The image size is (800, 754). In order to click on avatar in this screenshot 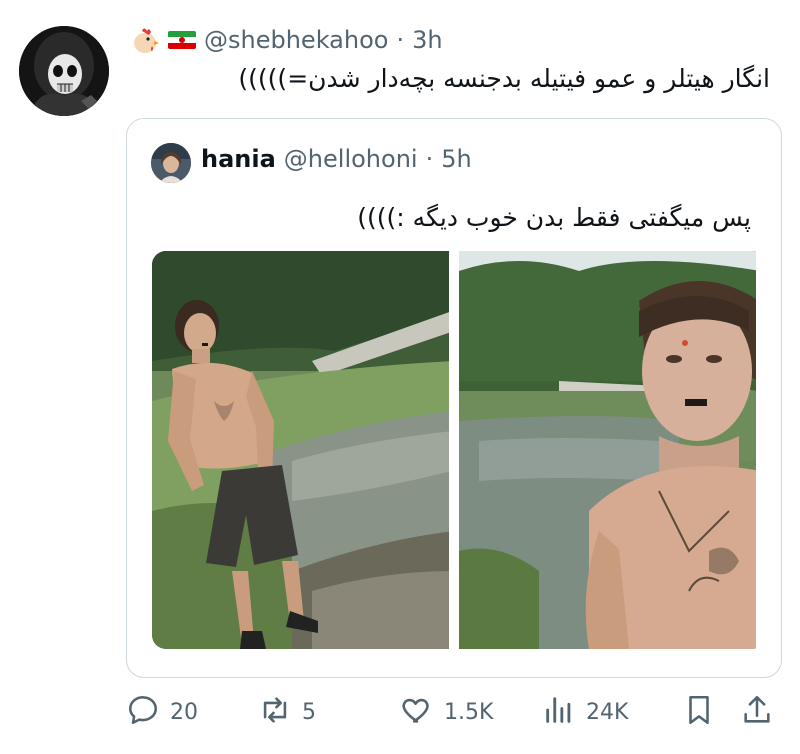, I will do `click(64, 71)`.